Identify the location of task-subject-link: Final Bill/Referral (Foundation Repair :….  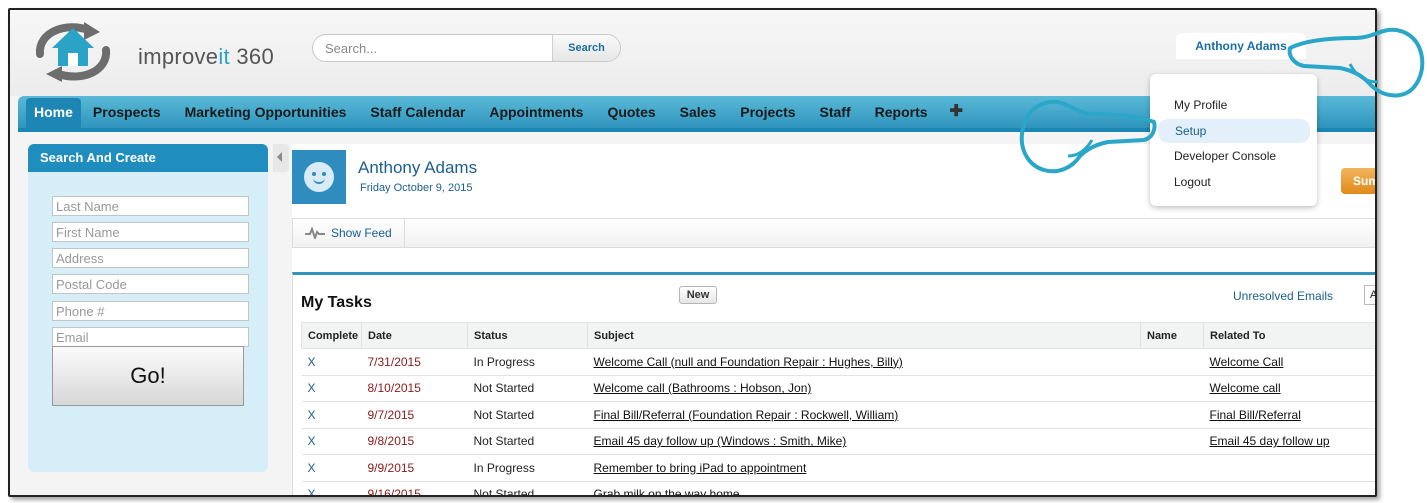
(746, 415).